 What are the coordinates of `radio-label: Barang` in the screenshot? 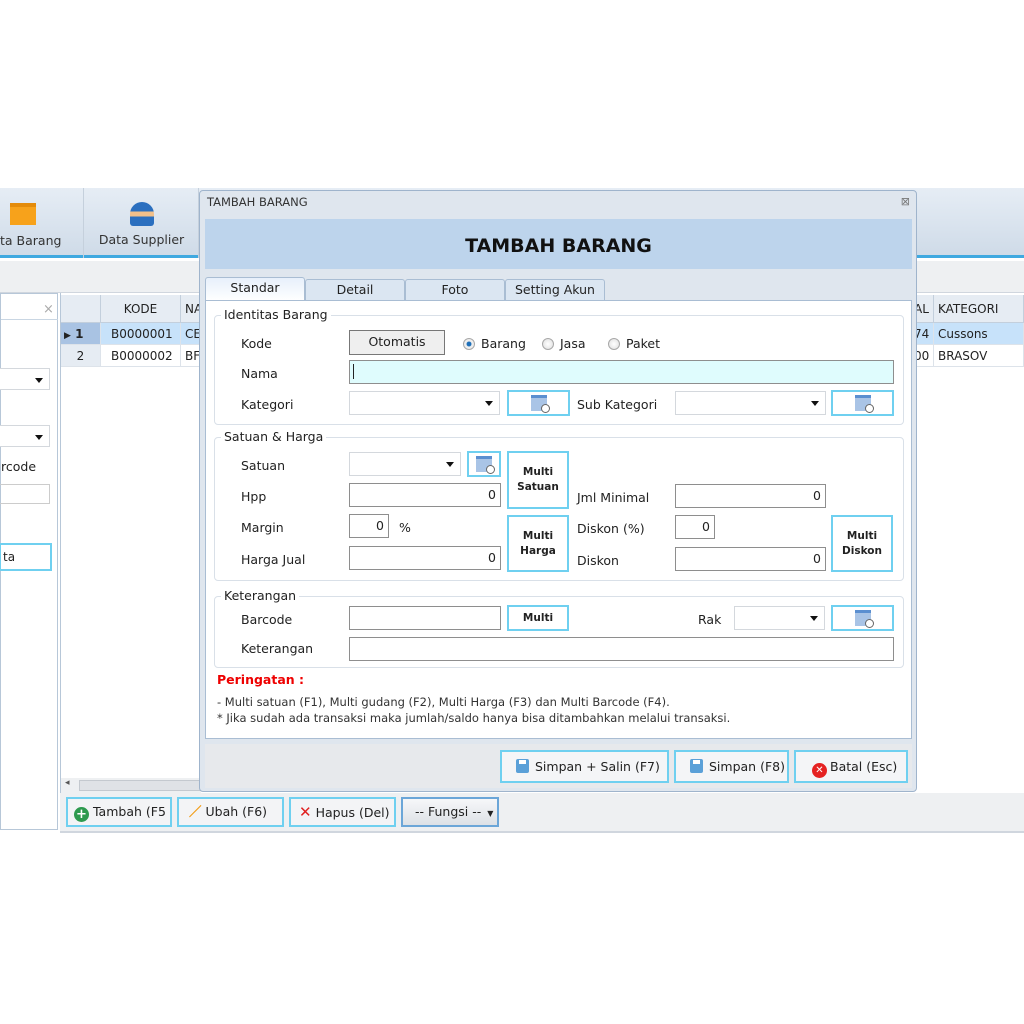 It's located at (503, 343).